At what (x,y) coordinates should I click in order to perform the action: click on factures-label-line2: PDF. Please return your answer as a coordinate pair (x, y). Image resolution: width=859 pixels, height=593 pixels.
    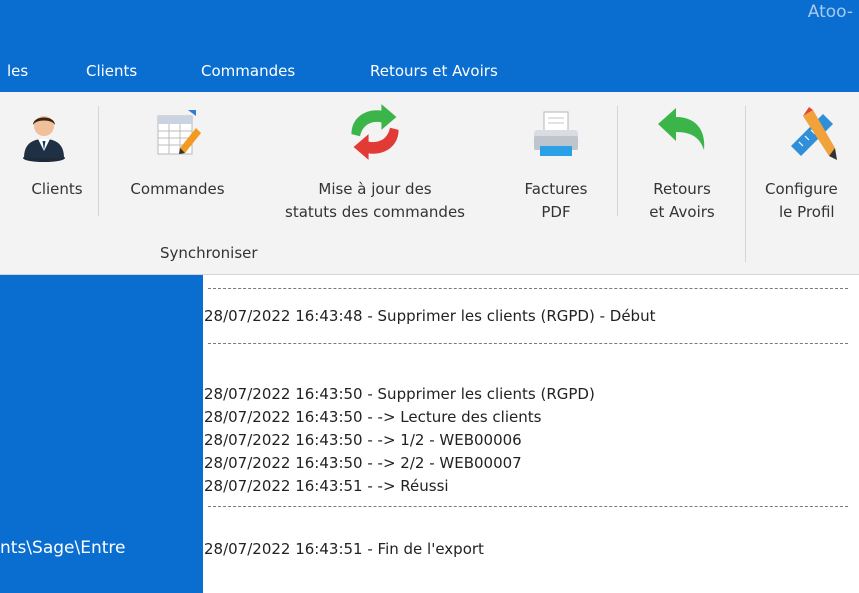
    Looking at the image, I should click on (556, 212).